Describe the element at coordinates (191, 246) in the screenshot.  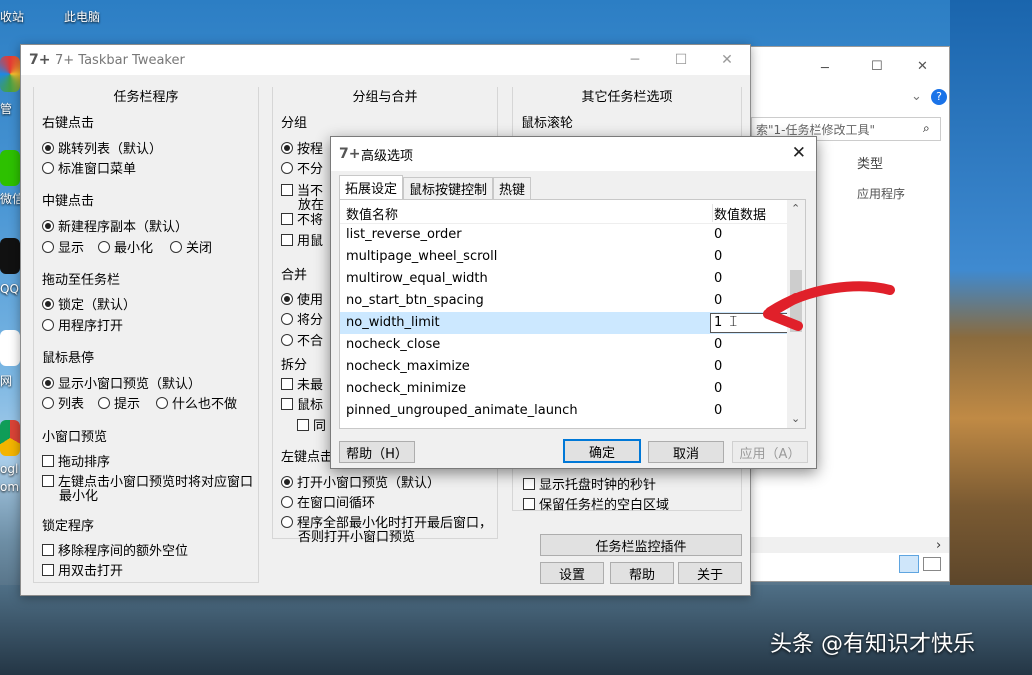
I see `radio-close: 关闭` at that location.